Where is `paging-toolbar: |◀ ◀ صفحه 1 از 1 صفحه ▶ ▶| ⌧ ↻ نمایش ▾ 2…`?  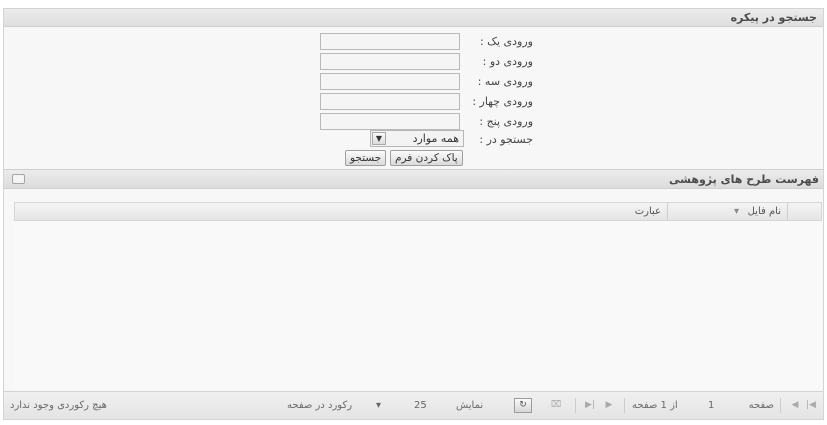
paging-toolbar: |◀ ◀ صفحه 1 از 1 صفحه ▶ ▶| ⌧ ↻ نمایش ▾ 2… is located at coordinates (413, 405).